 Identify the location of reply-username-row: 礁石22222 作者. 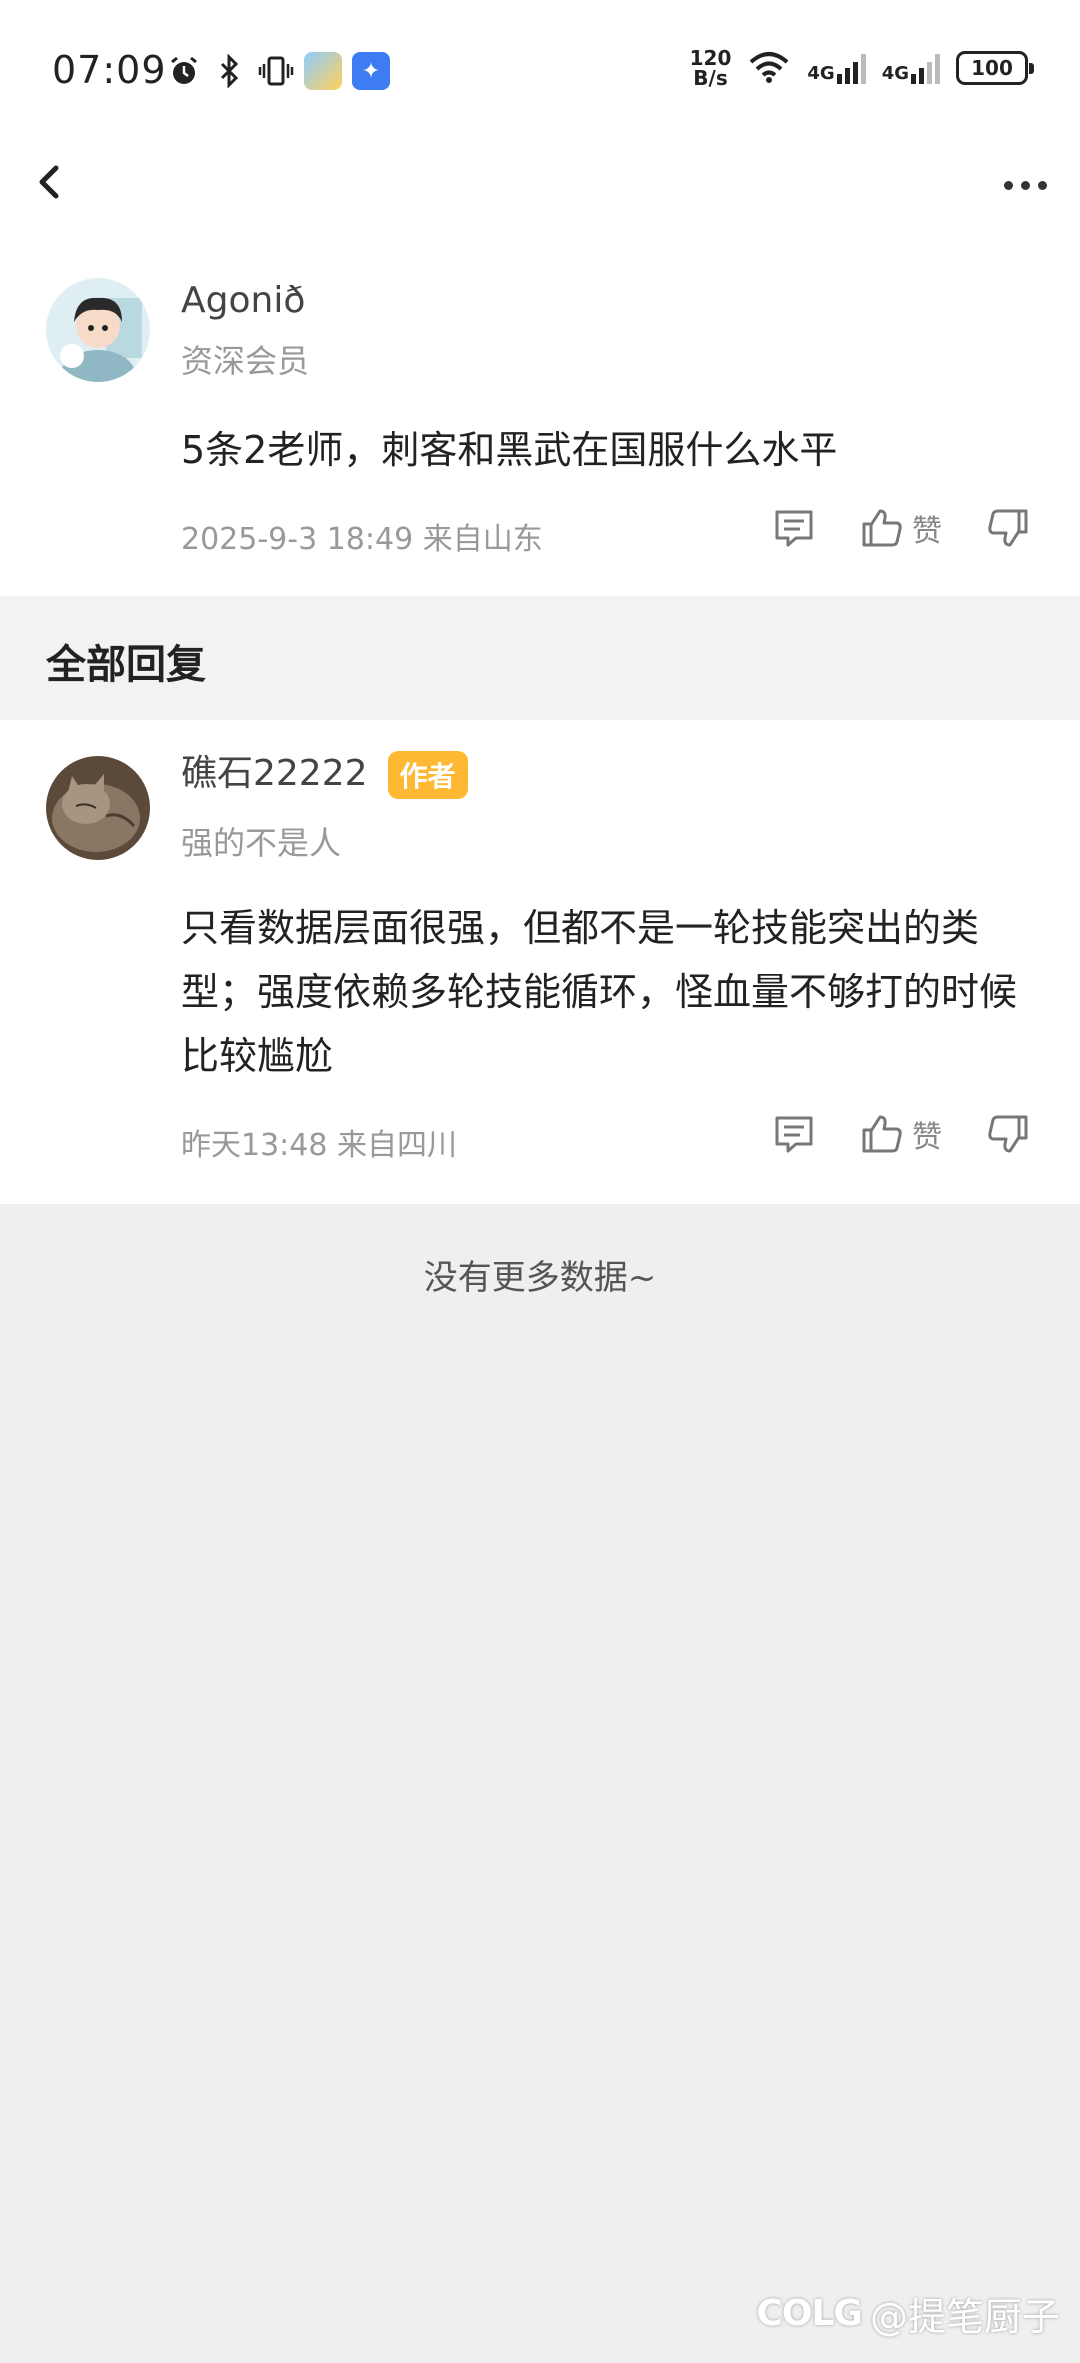
(324, 771).